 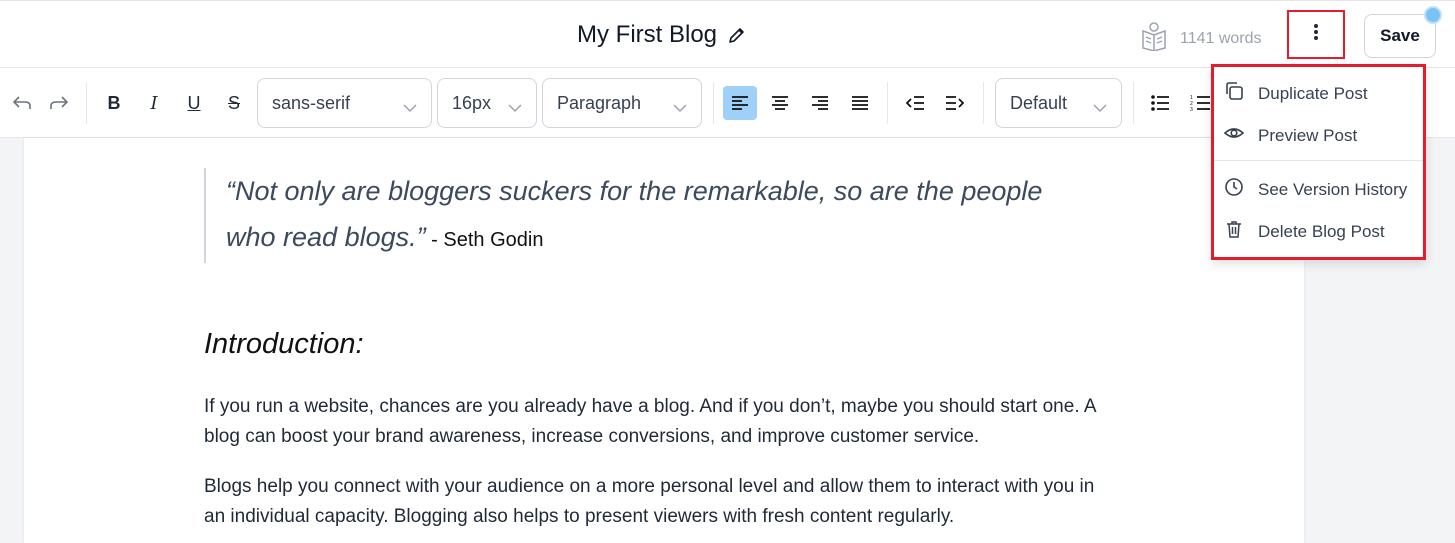 I want to click on font-family-value: sans-serif, so click(x=311, y=102).